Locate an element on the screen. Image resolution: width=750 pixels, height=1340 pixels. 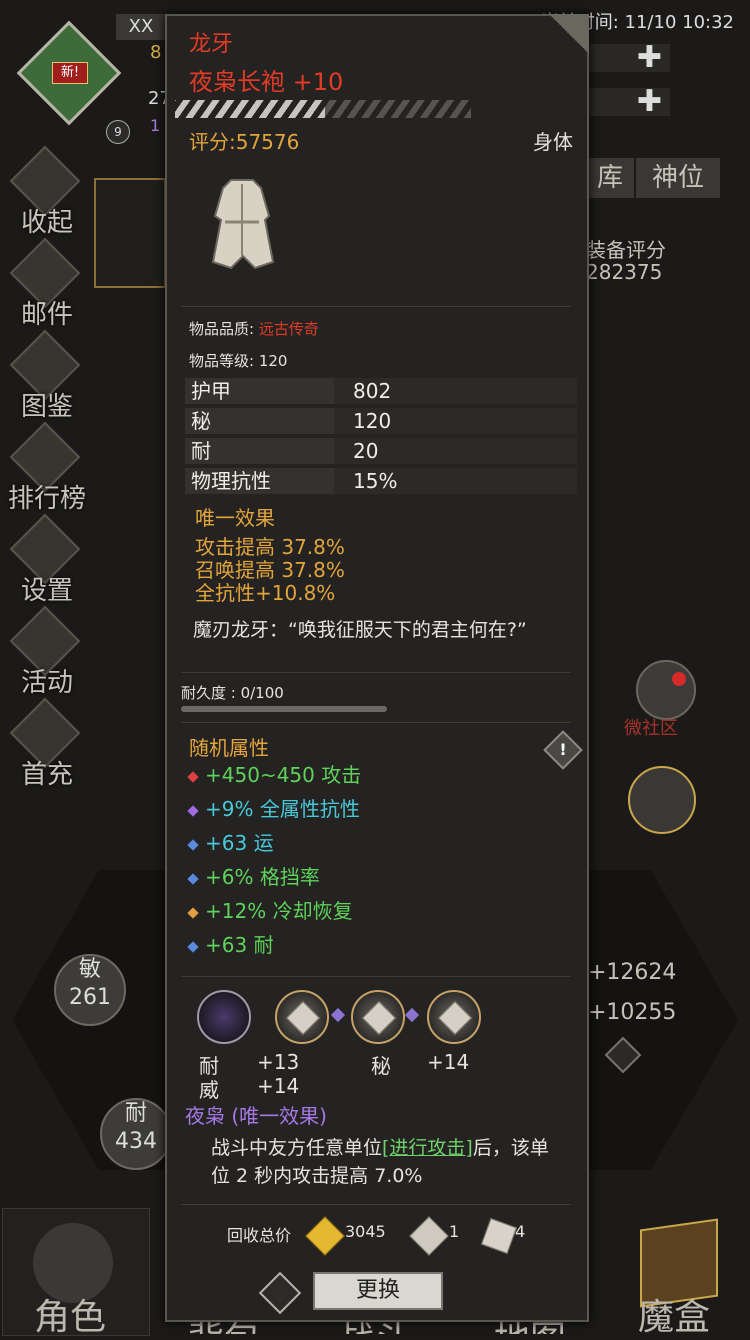
stat-value-2: +10255 is located at coordinates (632, 1012).